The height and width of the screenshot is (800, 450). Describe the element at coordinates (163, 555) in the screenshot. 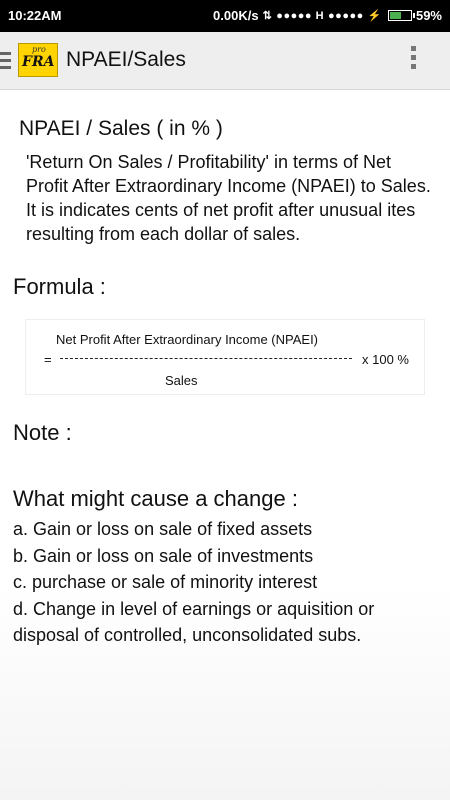

I see `change-item-b: b. Gain or loss on sale of investments` at that location.